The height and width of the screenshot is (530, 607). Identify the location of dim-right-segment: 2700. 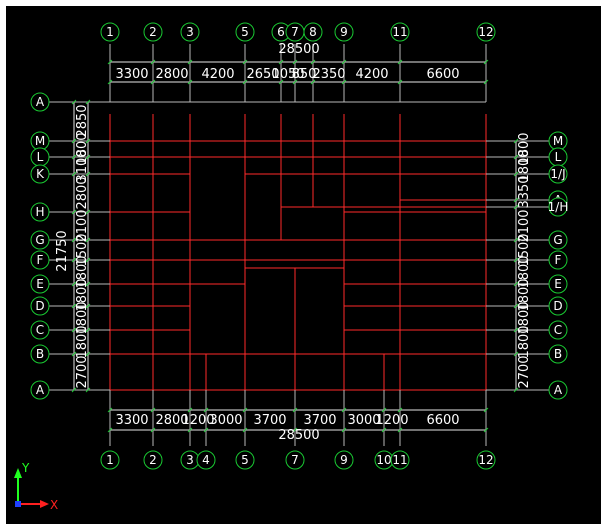
(524, 371).